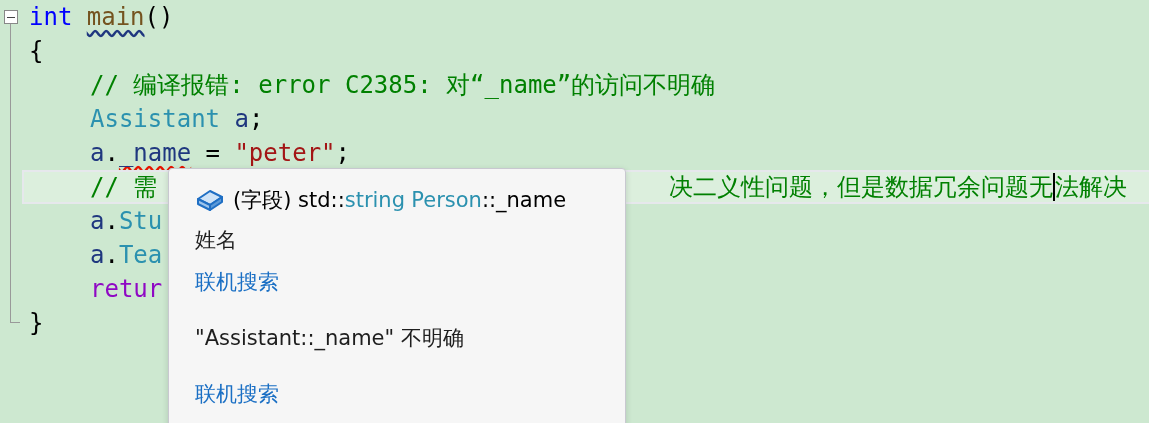 This screenshot has width=1149, height=423. Describe the element at coordinates (861, 187) in the screenshot. I see `code-token: 决二义性问题，但是数据冗余问题无` at that location.